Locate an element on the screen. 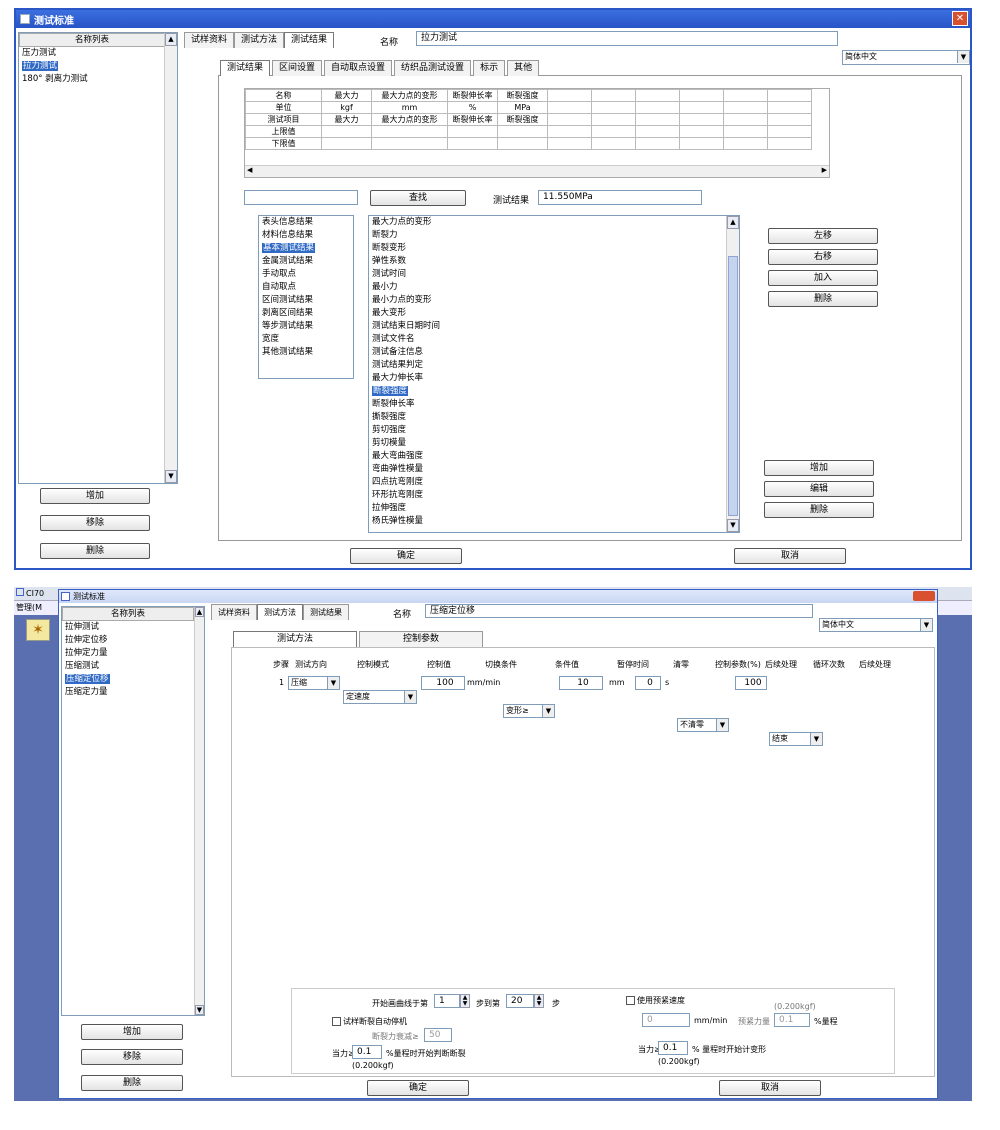 The height and width of the screenshot is (1130, 1000). table-cell: kgf is located at coordinates (346, 107).